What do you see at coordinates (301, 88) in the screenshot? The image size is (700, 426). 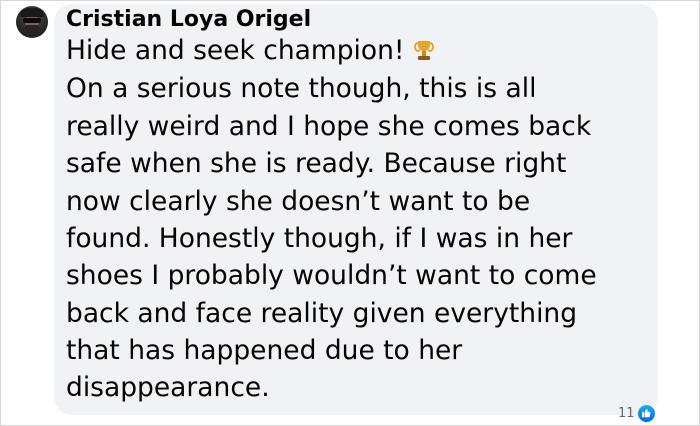 I see `comment-line: On a serious note though, this is all` at bounding box center [301, 88].